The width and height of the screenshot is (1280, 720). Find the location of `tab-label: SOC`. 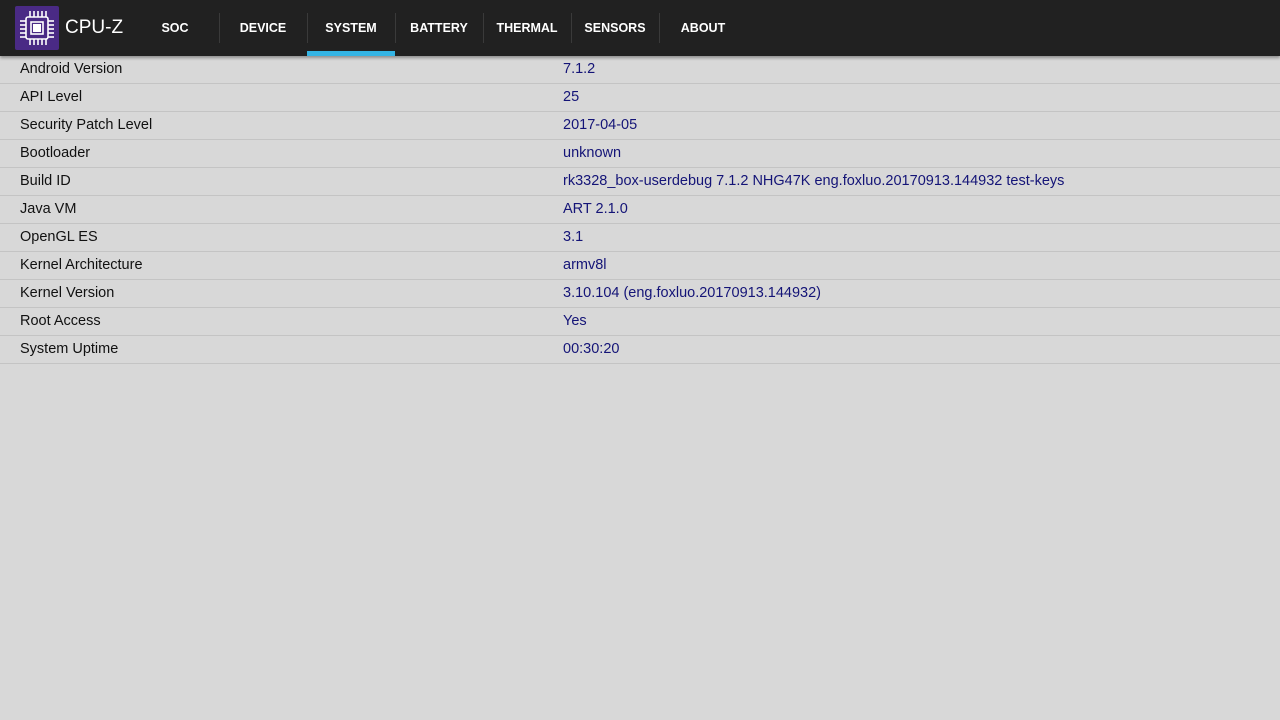

tab-label: SOC is located at coordinates (175, 28).